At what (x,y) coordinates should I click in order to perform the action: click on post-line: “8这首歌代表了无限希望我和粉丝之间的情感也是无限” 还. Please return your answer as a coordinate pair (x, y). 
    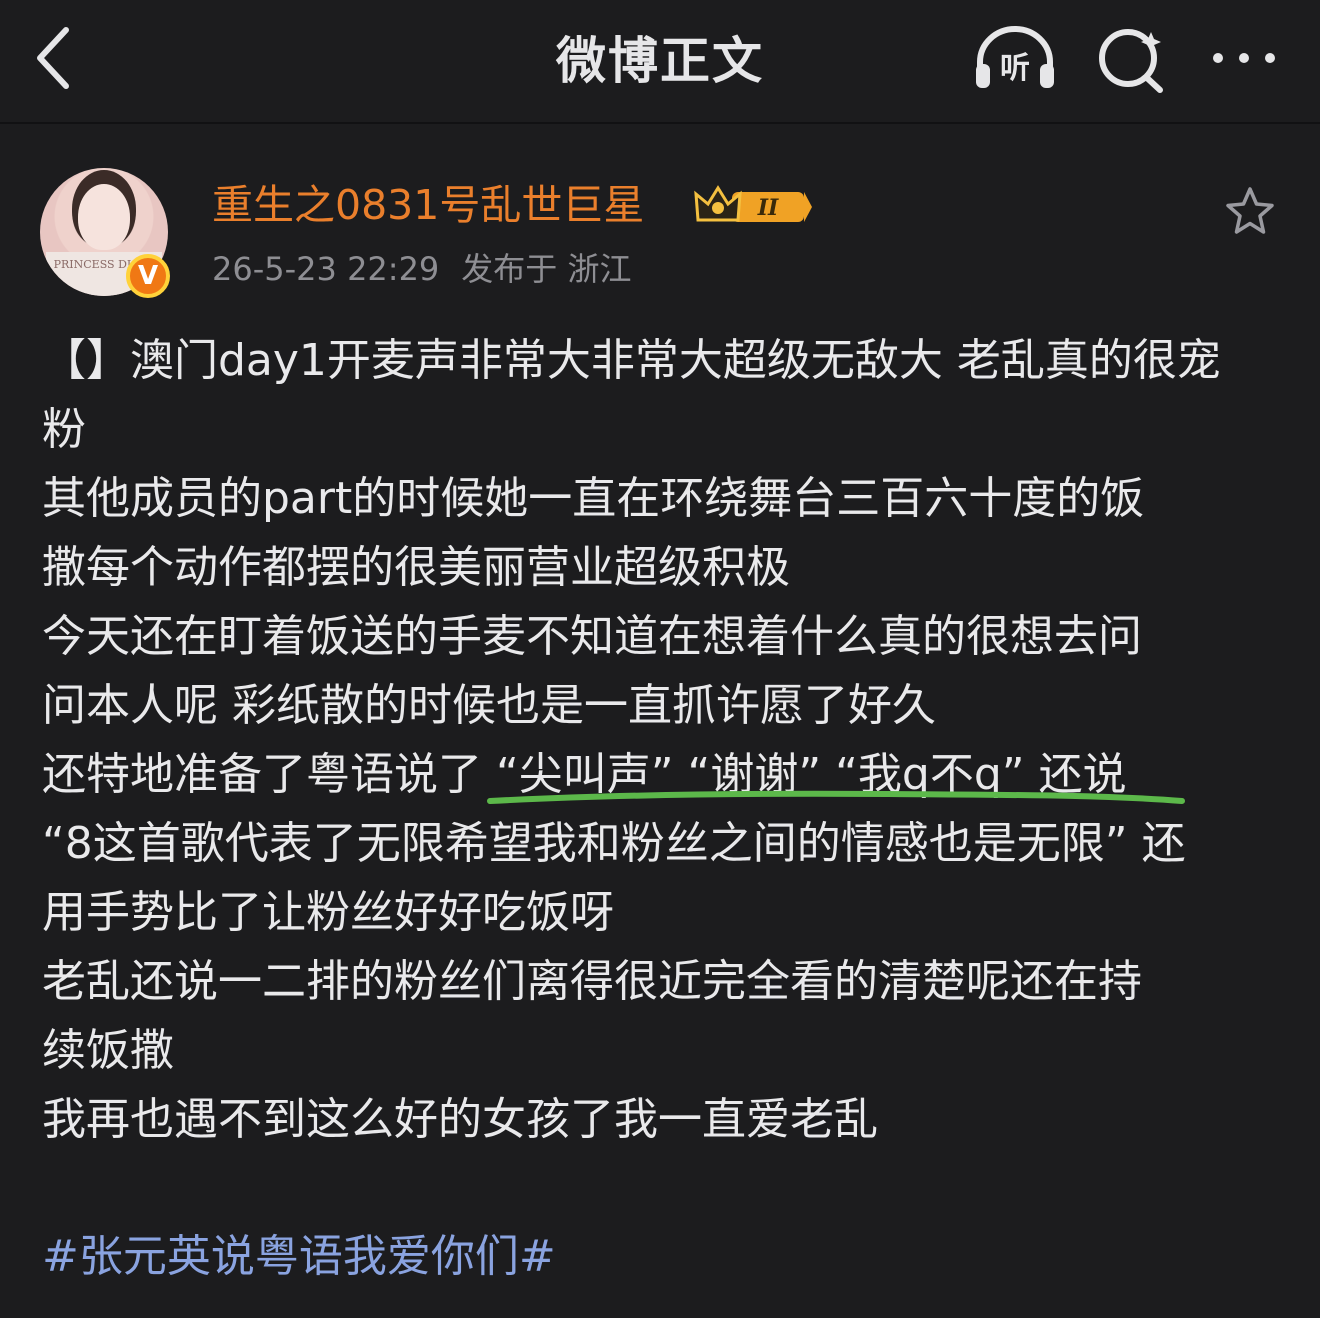
    Looking at the image, I should click on (614, 843).